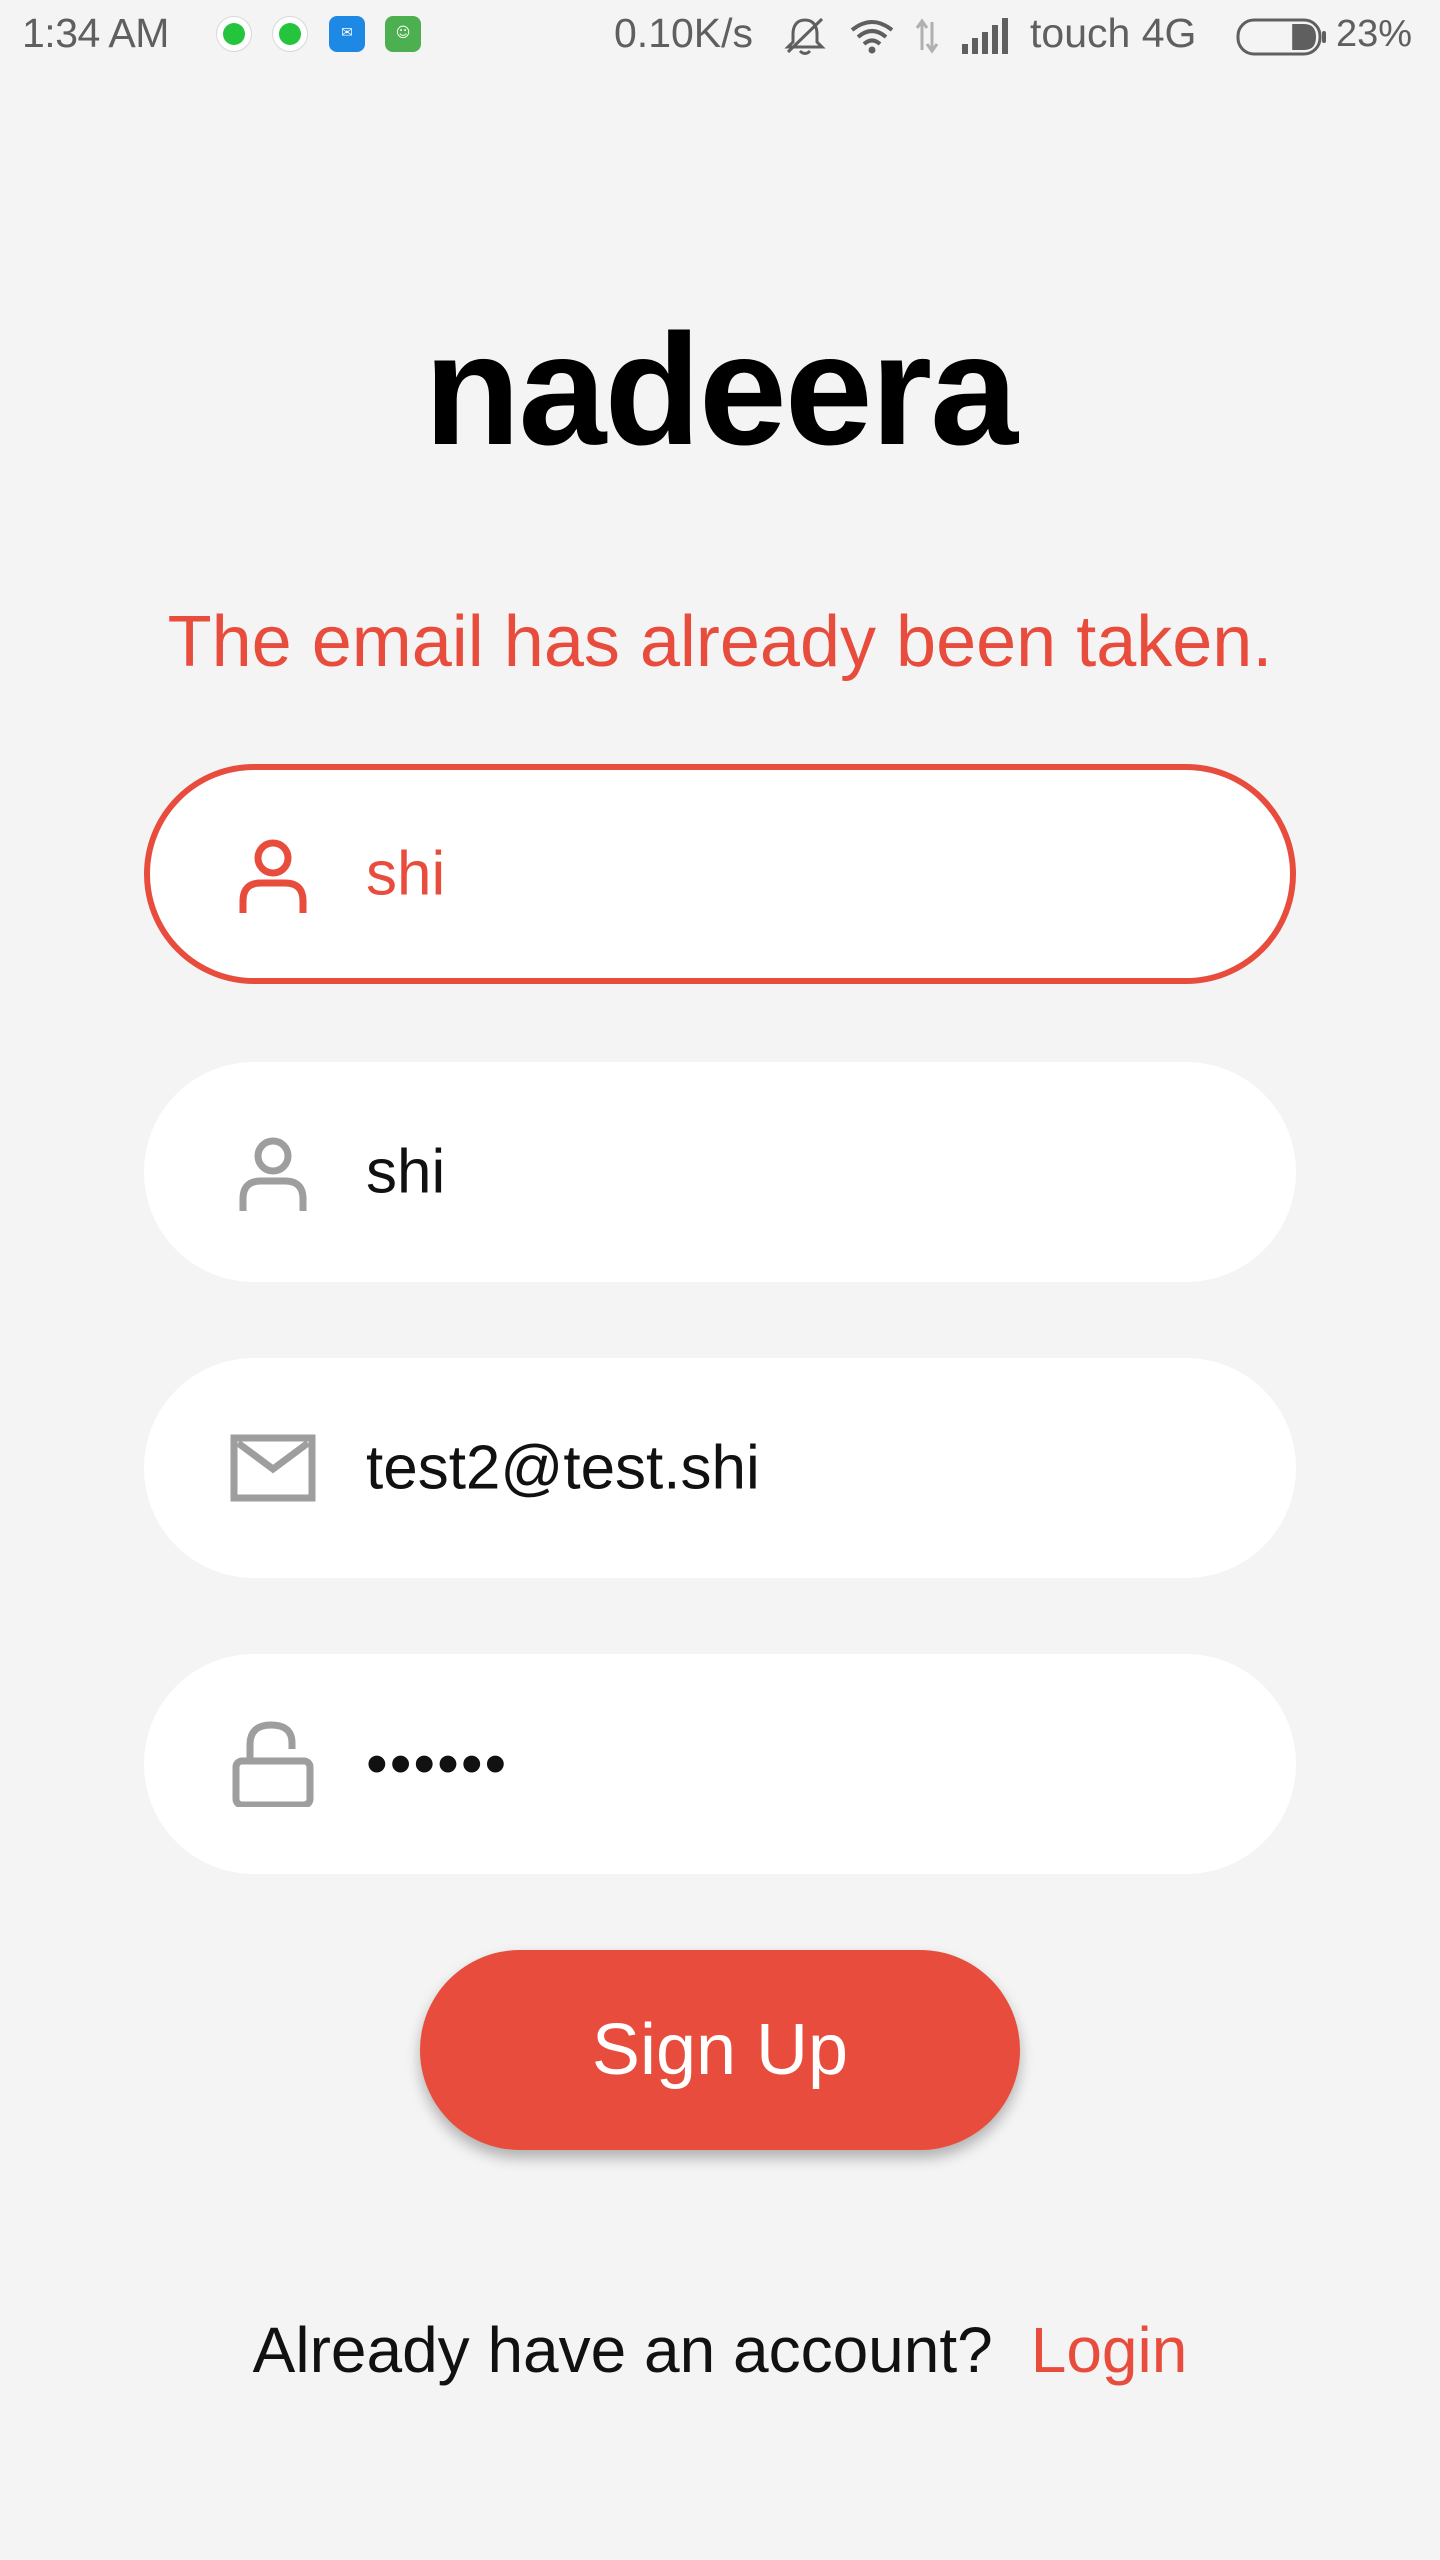 This screenshot has width=1440, height=2560. I want to click on first-name-field, so click(720, 874).